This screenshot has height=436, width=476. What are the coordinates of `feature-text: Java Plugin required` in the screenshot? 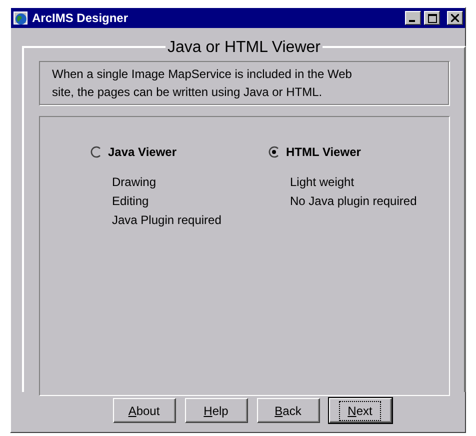 It's located at (167, 220).